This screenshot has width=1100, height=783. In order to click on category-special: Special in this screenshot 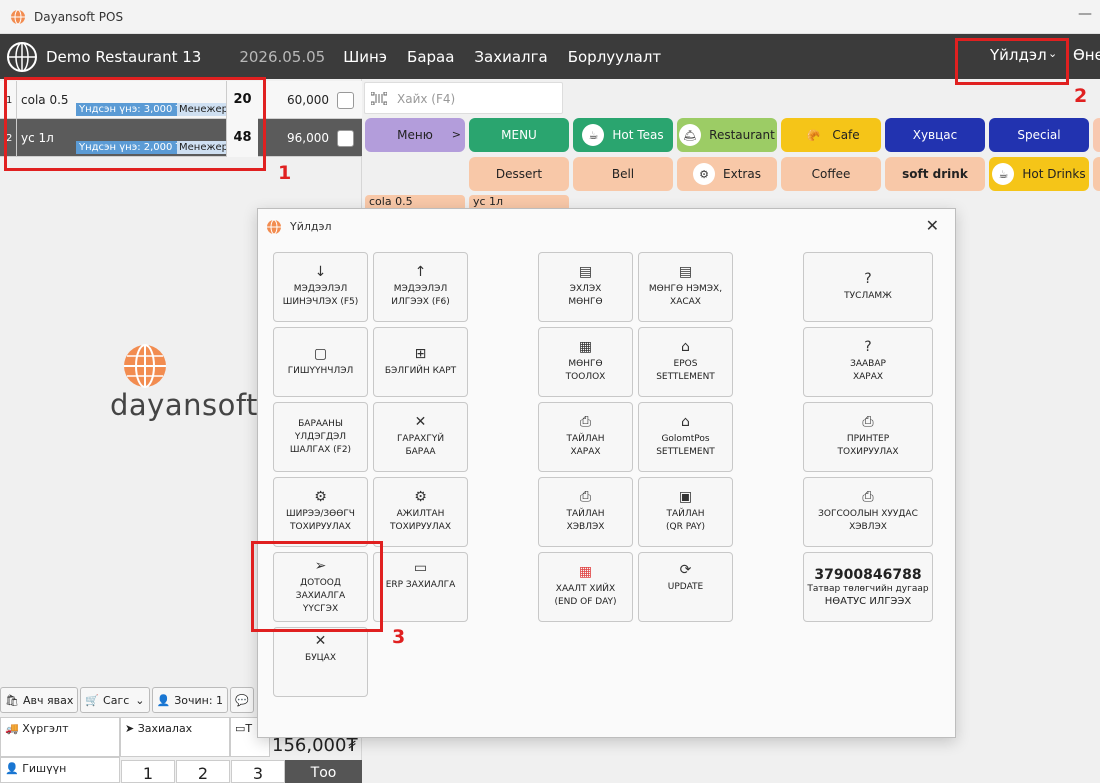, I will do `click(1039, 135)`.